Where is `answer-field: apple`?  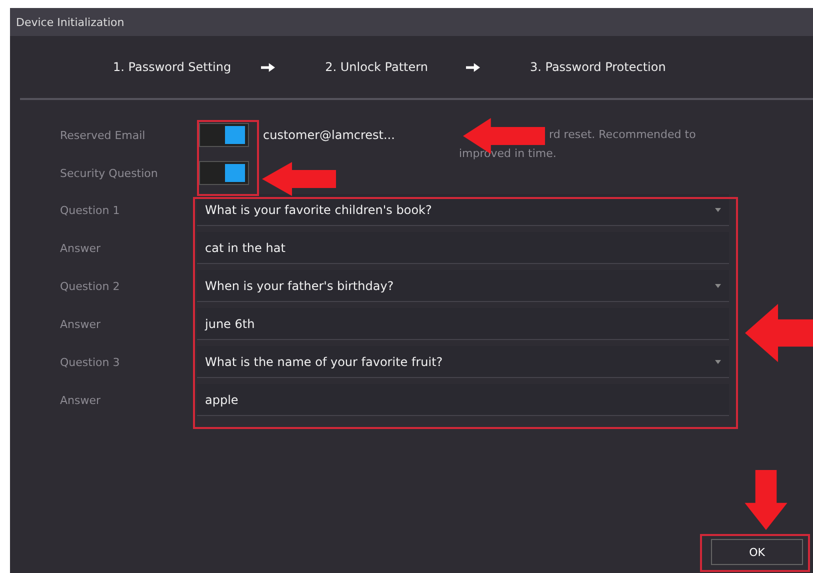
answer-field: apple is located at coordinates (463, 400).